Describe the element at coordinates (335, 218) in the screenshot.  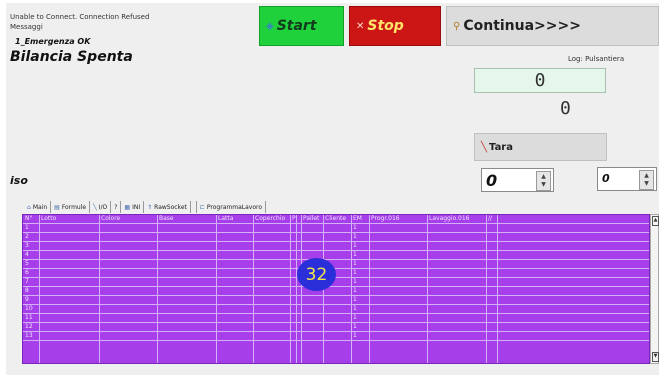
I see `column-header: Cliente` at that location.